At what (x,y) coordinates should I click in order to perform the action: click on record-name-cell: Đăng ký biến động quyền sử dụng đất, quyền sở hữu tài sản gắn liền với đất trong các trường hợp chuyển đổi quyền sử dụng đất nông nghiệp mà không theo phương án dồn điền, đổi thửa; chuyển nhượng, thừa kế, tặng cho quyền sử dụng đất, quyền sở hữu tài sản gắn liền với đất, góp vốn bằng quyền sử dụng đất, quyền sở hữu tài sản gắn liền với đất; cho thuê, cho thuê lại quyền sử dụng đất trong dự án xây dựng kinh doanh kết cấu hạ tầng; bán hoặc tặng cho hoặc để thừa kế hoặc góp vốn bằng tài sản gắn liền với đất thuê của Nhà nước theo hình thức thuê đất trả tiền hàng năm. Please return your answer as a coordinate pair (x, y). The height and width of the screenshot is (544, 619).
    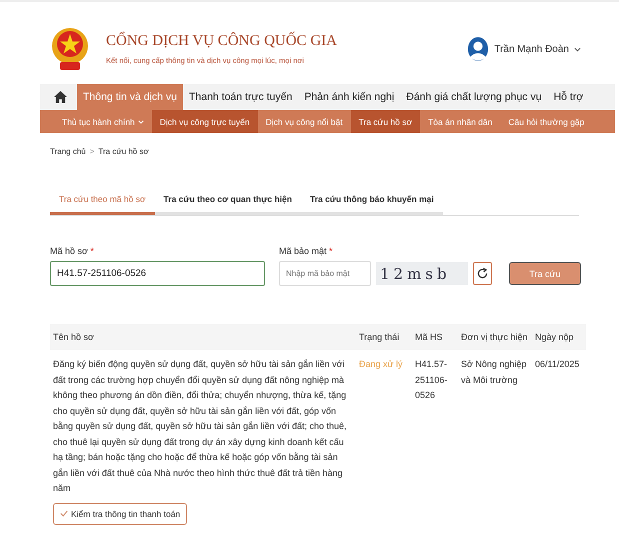
    Looking at the image, I should click on (203, 423).